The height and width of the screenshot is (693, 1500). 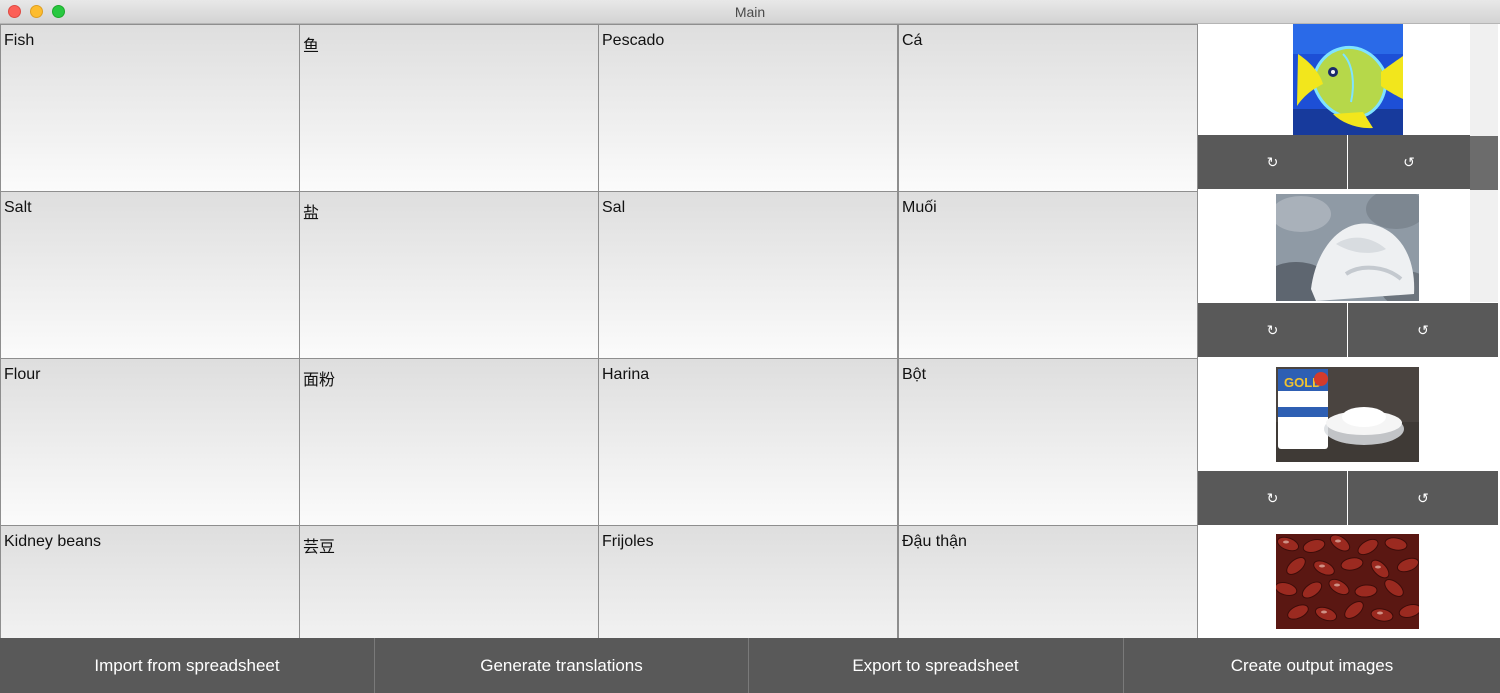 I want to click on generate-label: Generate translations, so click(x=561, y=665).